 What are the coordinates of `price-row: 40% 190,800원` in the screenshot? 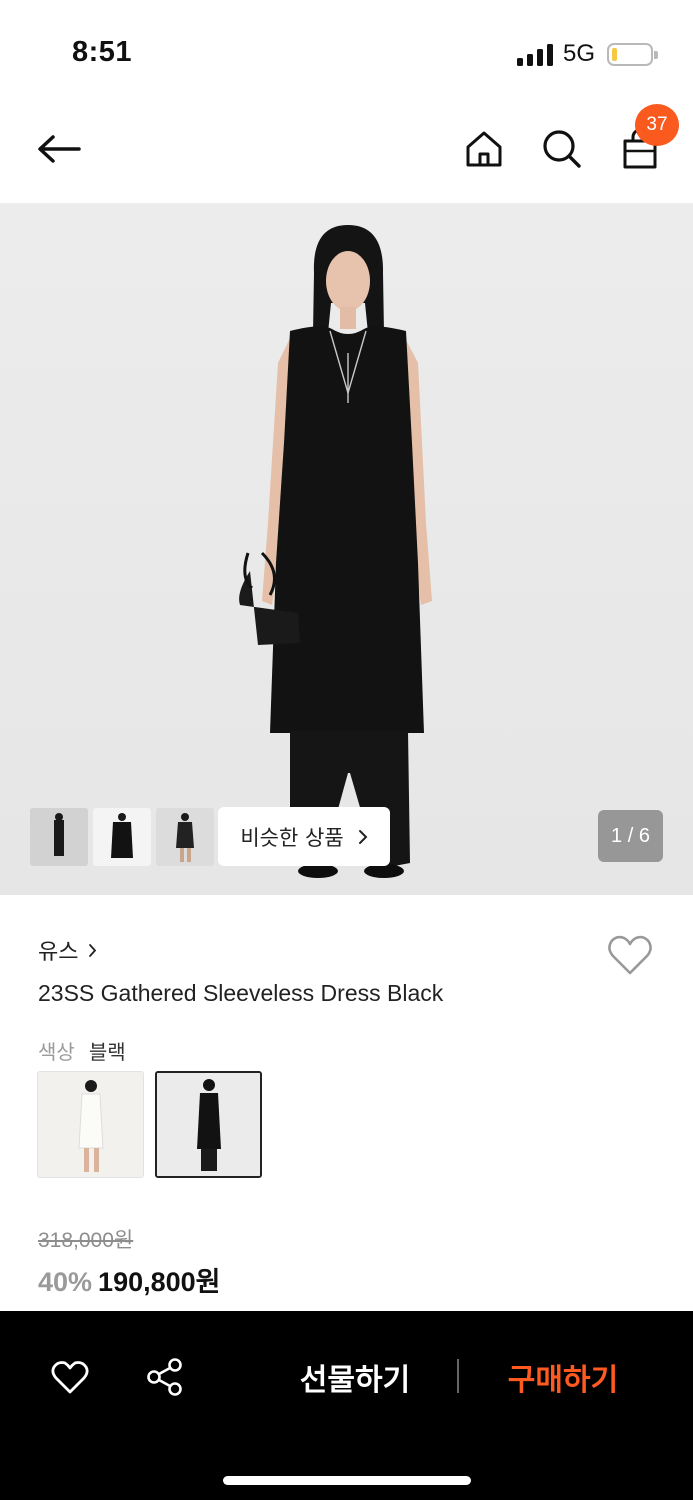 It's located at (129, 1279).